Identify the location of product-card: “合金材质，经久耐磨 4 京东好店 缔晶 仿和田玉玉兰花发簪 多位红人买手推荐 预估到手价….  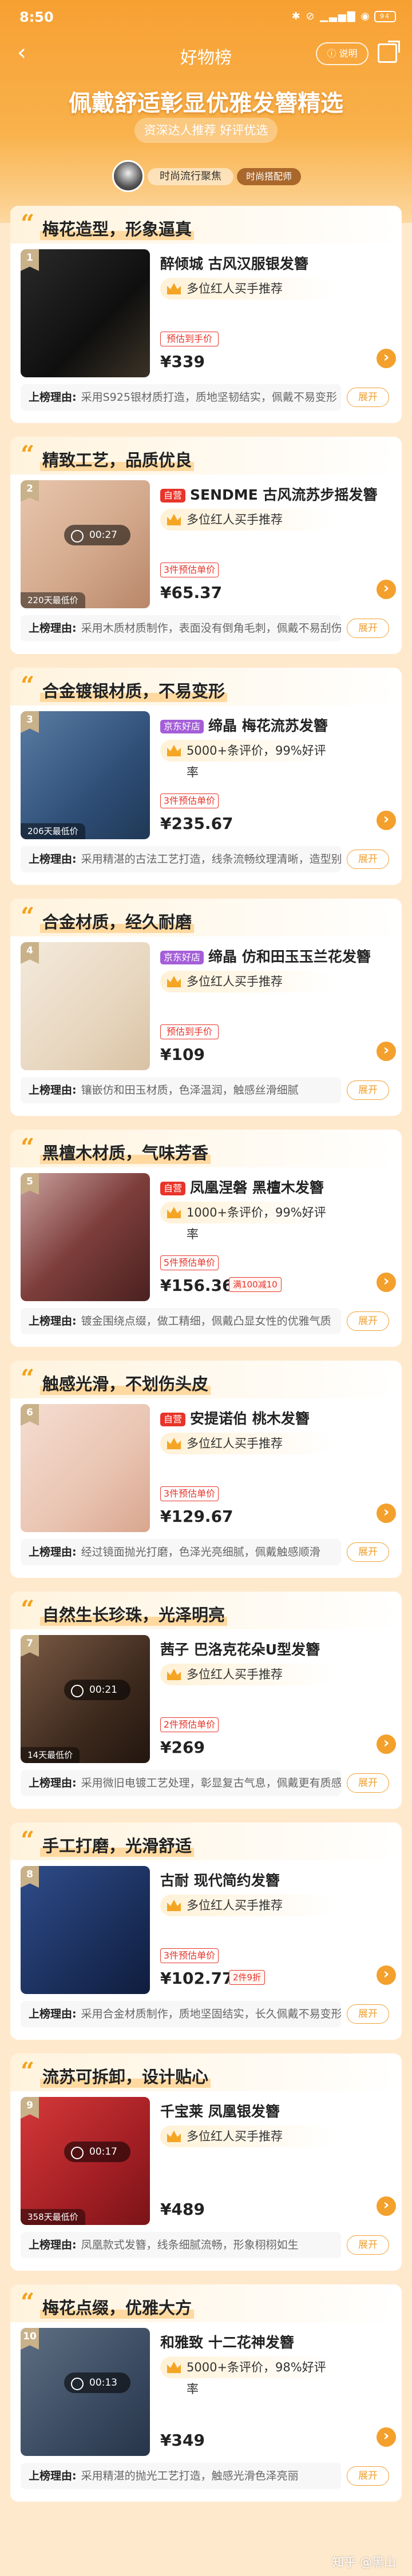
(206, 1008).